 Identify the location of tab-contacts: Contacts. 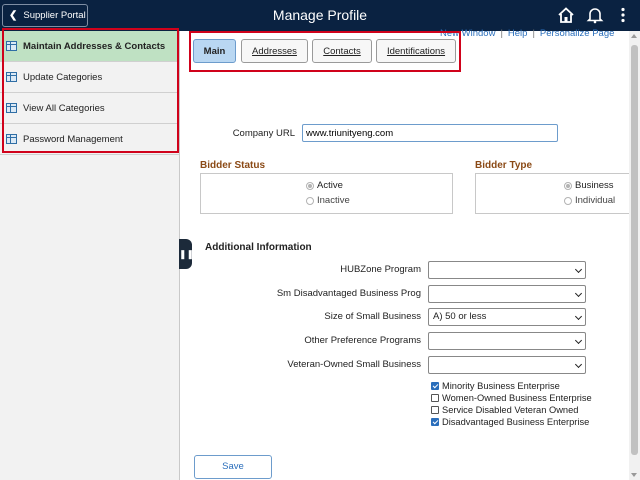
(342, 51).